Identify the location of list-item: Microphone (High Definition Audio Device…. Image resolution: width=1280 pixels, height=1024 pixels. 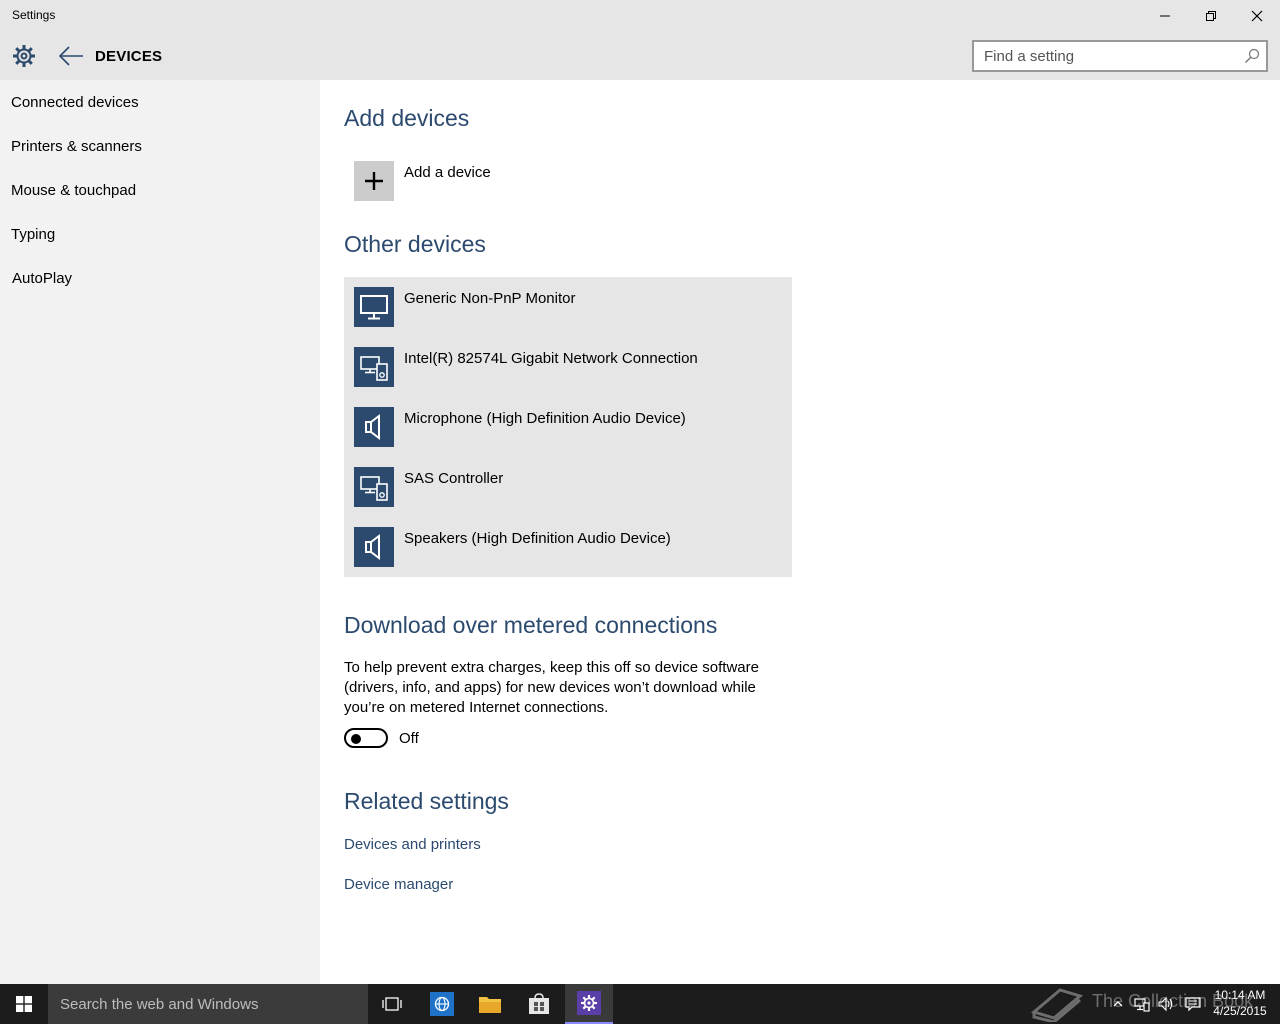
(569, 427).